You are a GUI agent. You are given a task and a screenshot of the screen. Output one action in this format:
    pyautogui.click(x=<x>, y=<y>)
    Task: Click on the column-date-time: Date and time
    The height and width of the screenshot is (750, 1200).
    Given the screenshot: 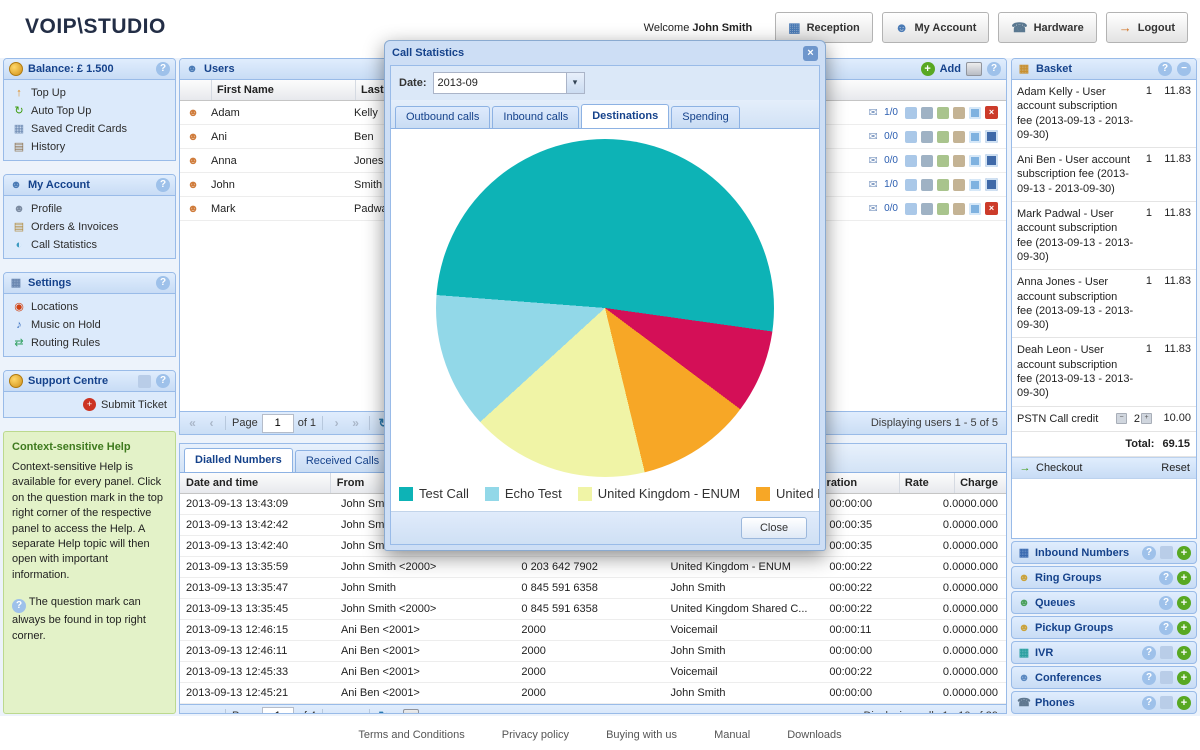 What is the action you would take?
    pyautogui.click(x=255, y=483)
    